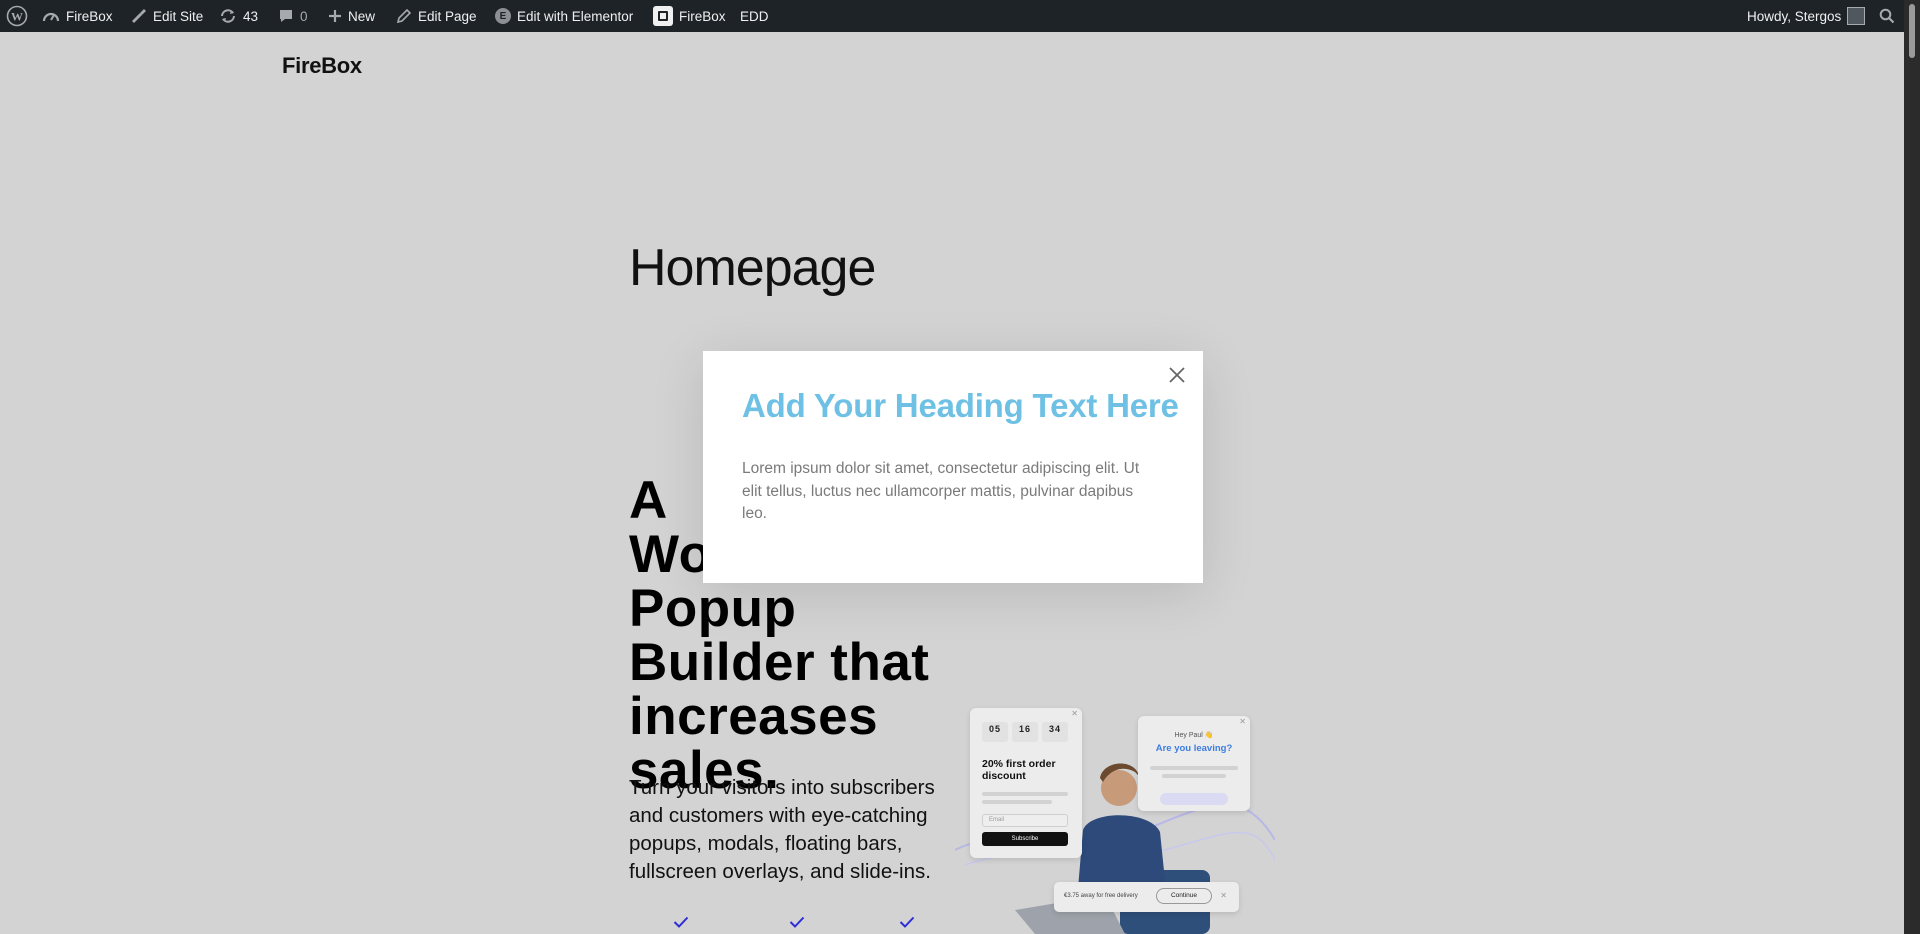 This screenshot has height=934, width=1920. What do you see at coordinates (139, 16) in the screenshot?
I see `brush-icon` at bounding box center [139, 16].